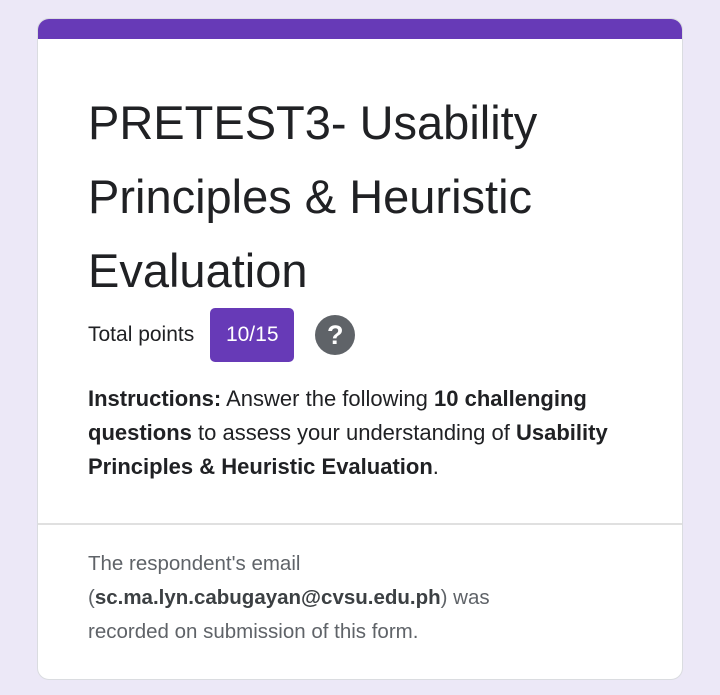 The image size is (720, 695). Describe the element at coordinates (252, 335) in the screenshot. I see `score-badge: 10/15` at that location.